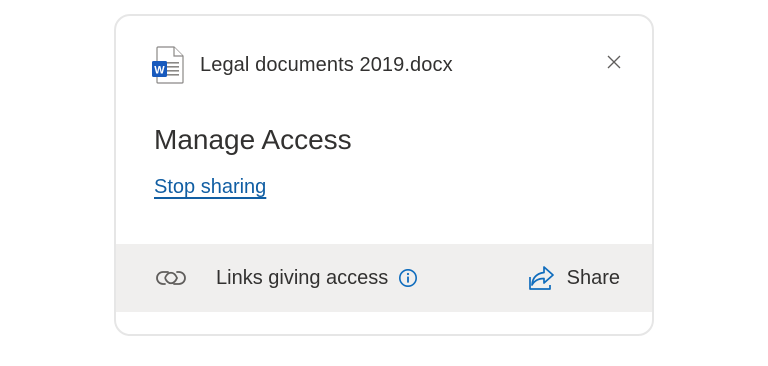 This screenshot has height=366, width=768. Describe the element at coordinates (408, 278) in the screenshot. I see `info-icon` at that location.